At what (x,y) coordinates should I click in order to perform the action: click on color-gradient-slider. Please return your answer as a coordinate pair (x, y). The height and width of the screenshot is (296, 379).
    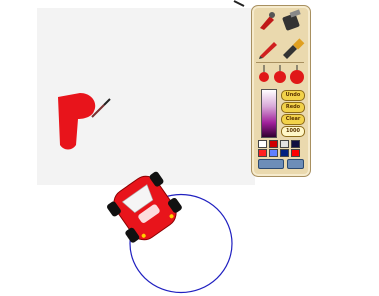
    Looking at the image, I should click on (269, 113).